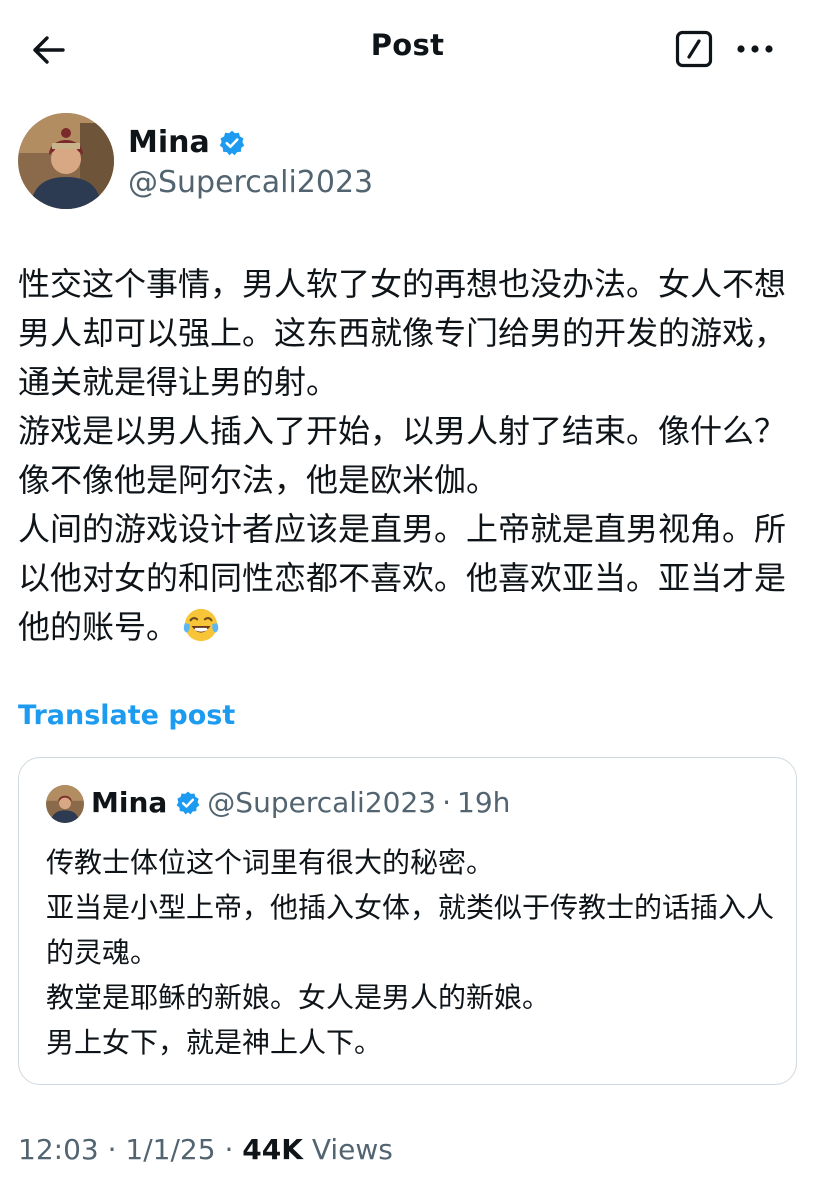 Image resolution: width=815 pixels, height=1200 pixels. I want to click on post-metadata: 12:03 · 1/1/25 · 44K Views, so click(205, 1149).